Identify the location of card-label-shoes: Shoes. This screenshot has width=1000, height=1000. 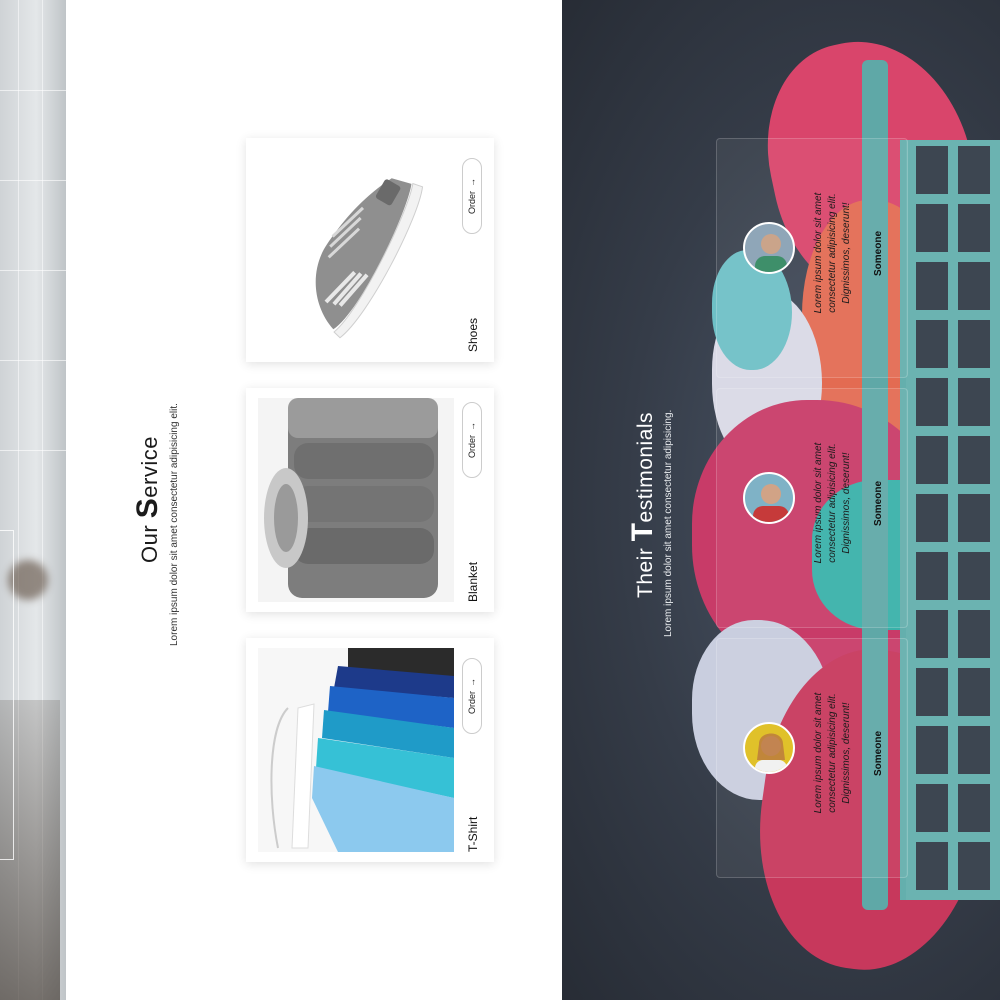
(473, 334).